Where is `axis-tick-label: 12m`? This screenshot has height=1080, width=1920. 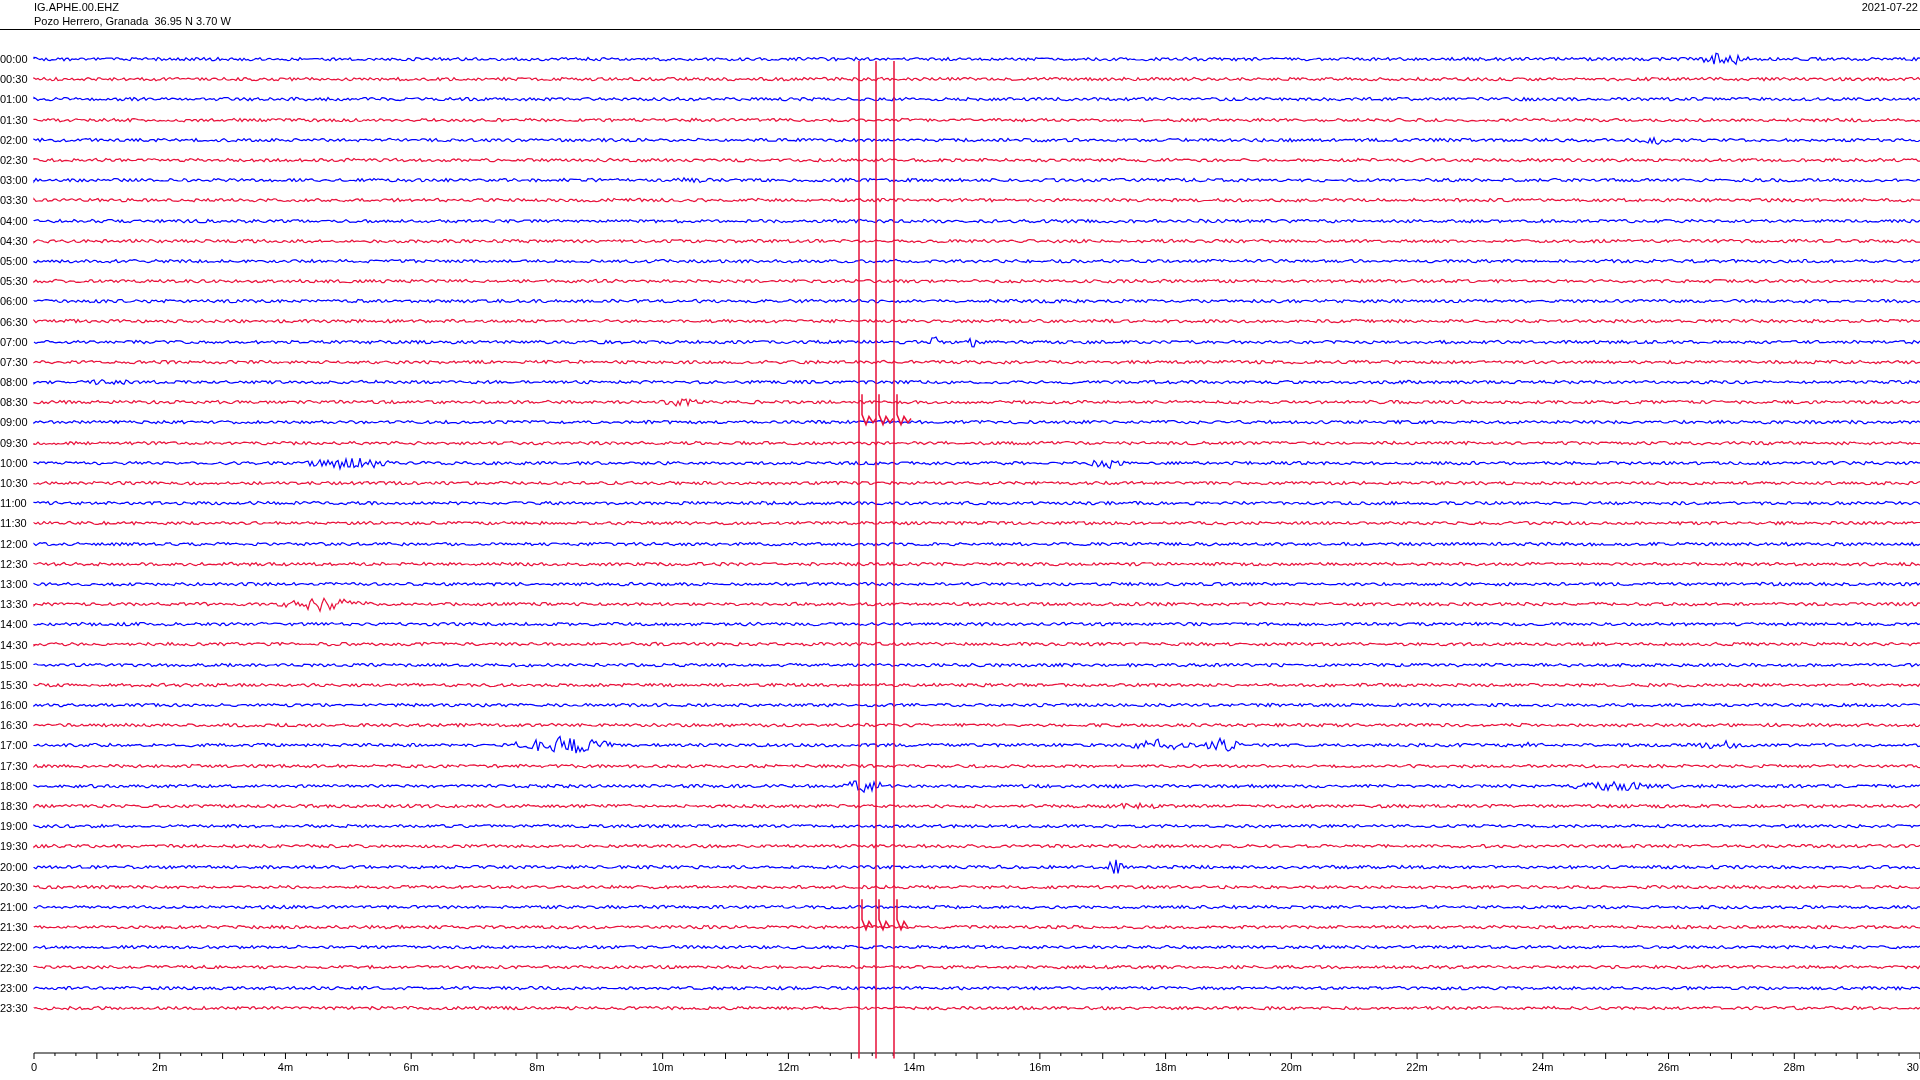
axis-tick-label: 12m is located at coordinates (788, 1067).